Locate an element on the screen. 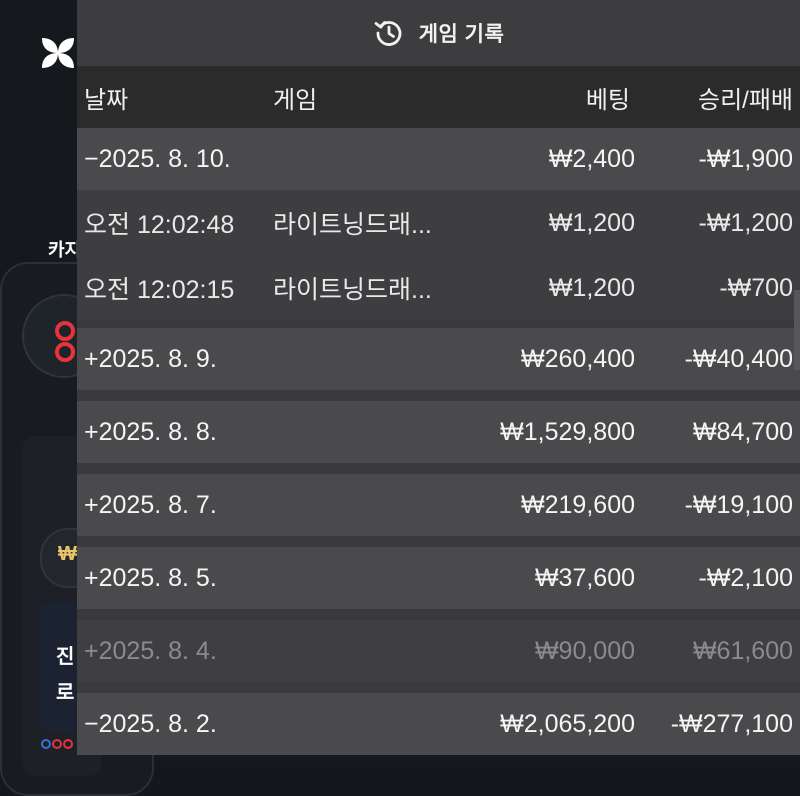 The image size is (800, 796). column-header-bet: 베팅 is located at coordinates (608, 97).